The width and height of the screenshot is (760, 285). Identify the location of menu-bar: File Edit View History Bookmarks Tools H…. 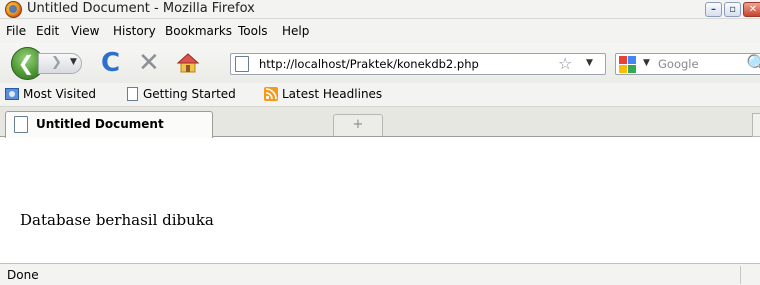
(380, 31).